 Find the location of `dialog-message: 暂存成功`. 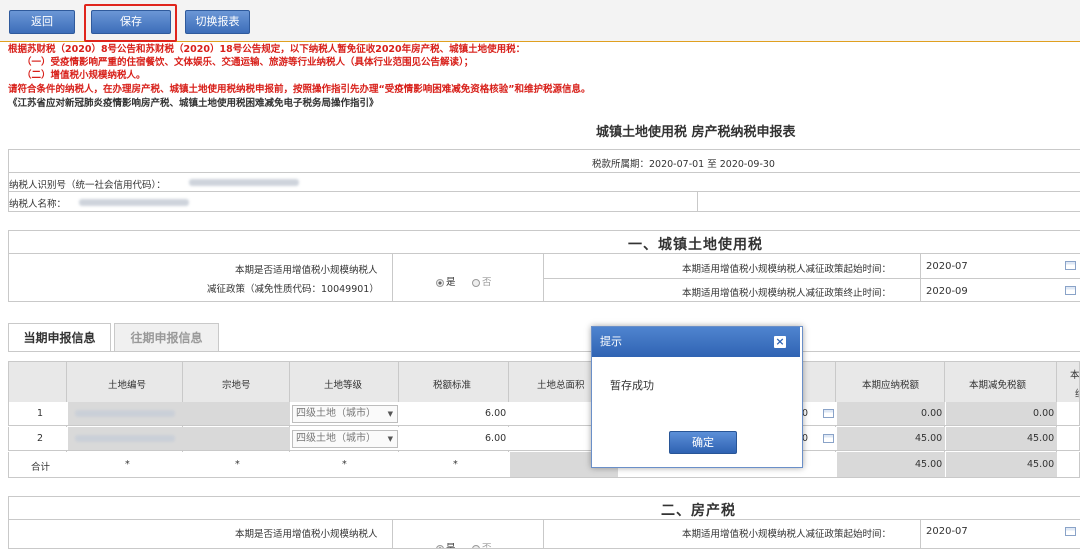

dialog-message: 暂存成功 is located at coordinates (632, 385).